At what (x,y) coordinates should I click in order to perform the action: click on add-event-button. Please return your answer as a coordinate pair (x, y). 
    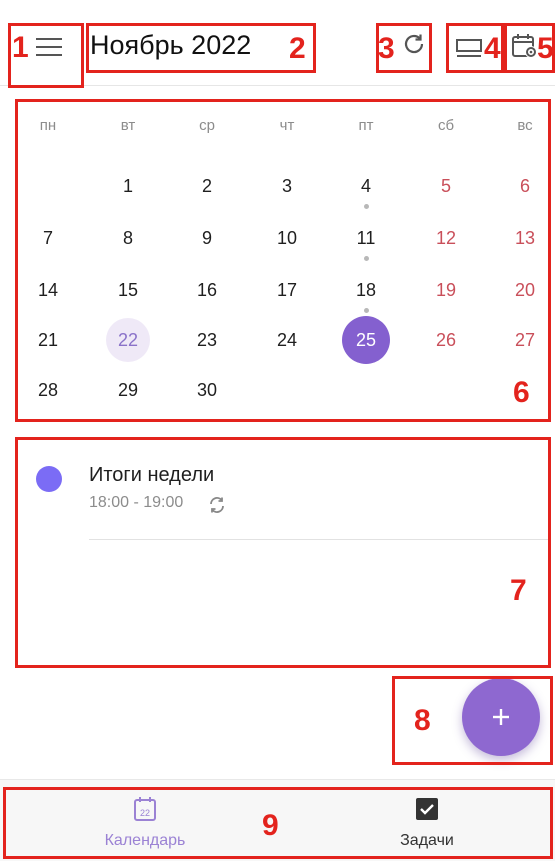
    Looking at the image, I should click on (501, 717).